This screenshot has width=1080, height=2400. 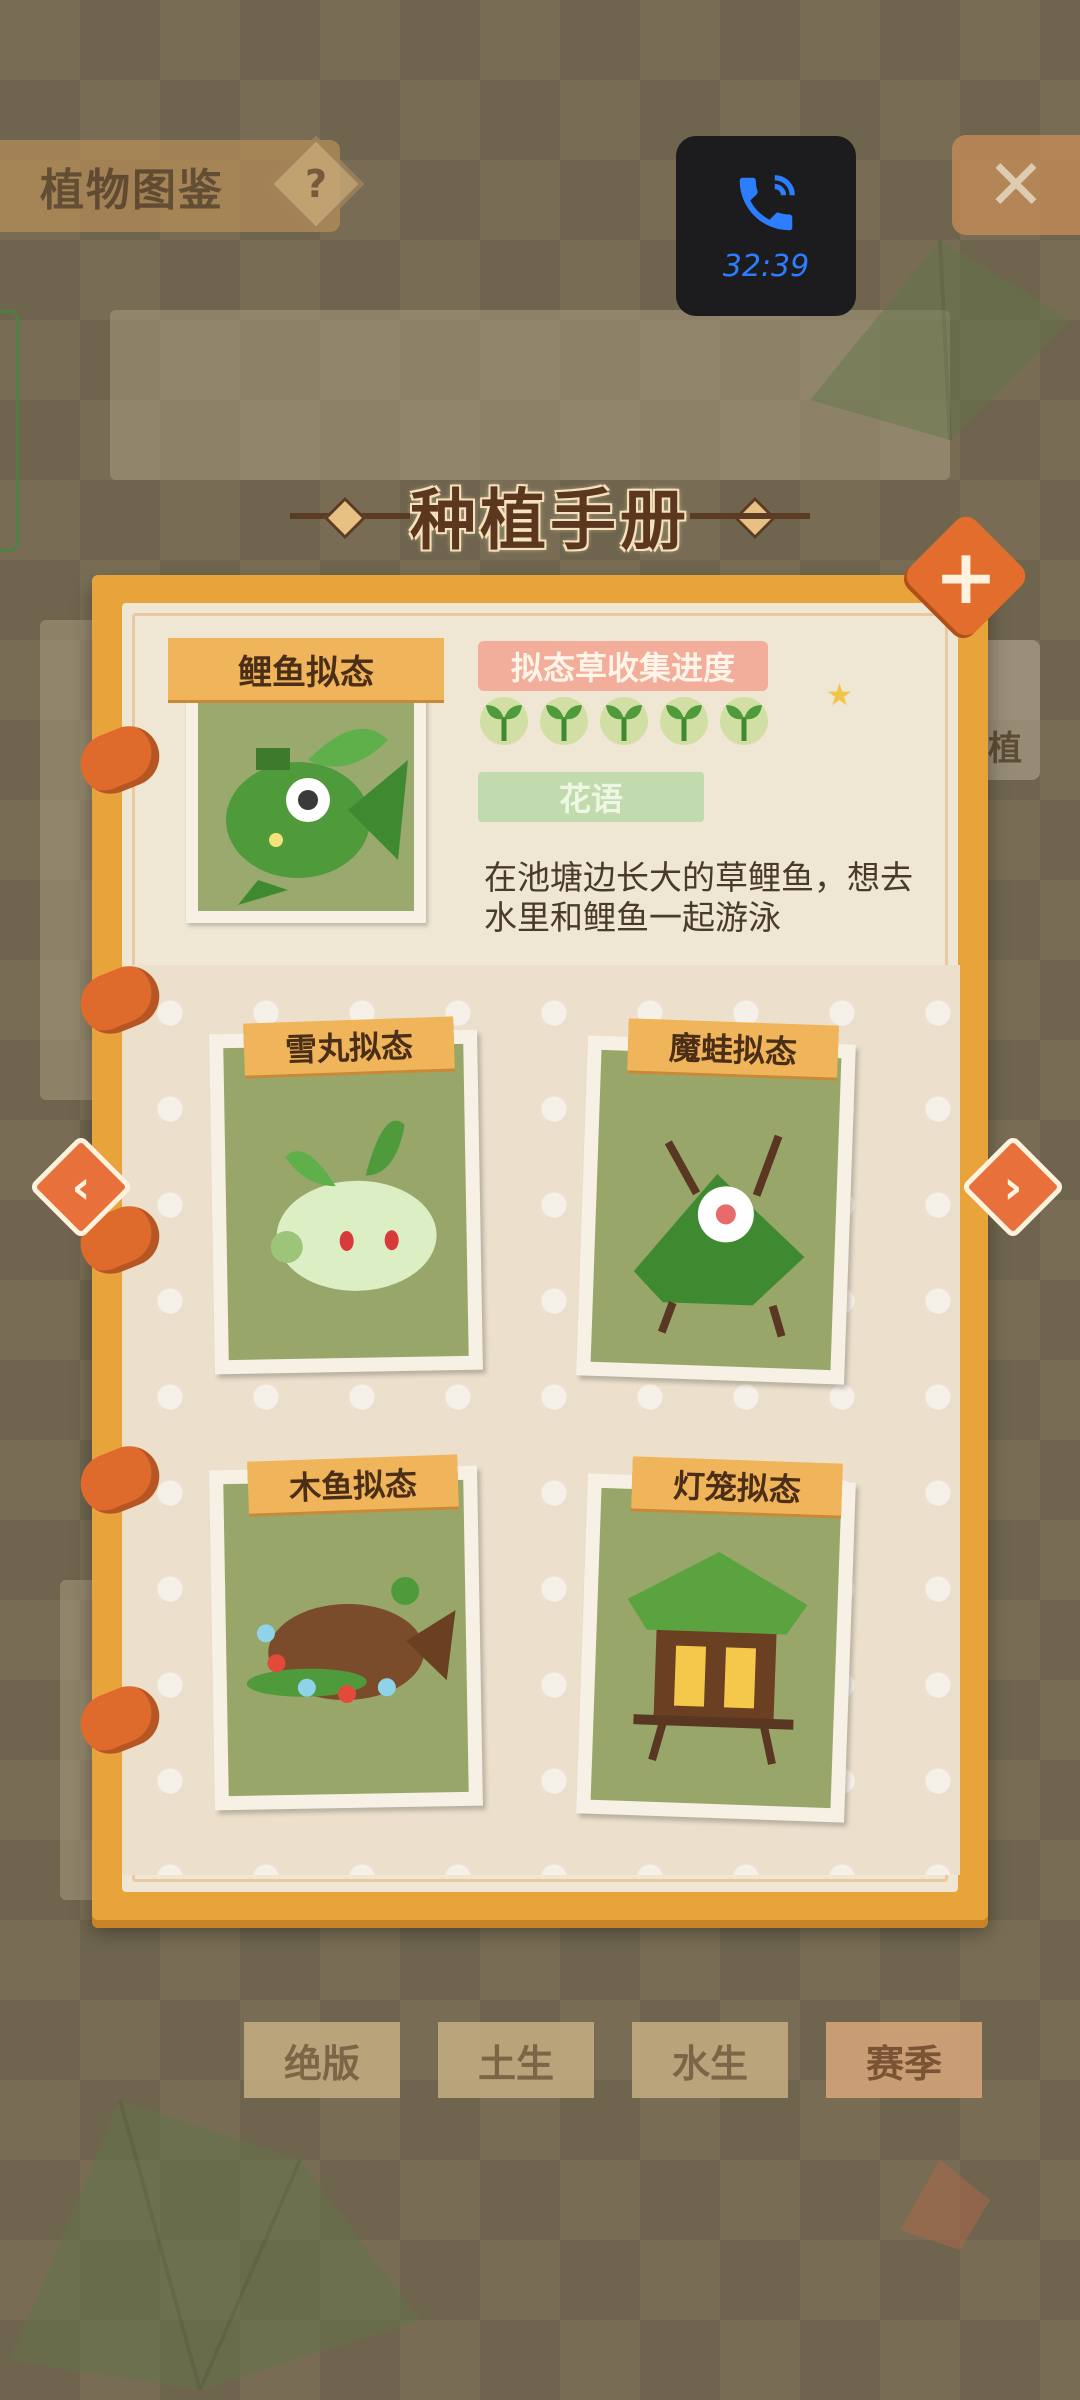 I want to click on heading-line-right, so click(x=750, y=516).